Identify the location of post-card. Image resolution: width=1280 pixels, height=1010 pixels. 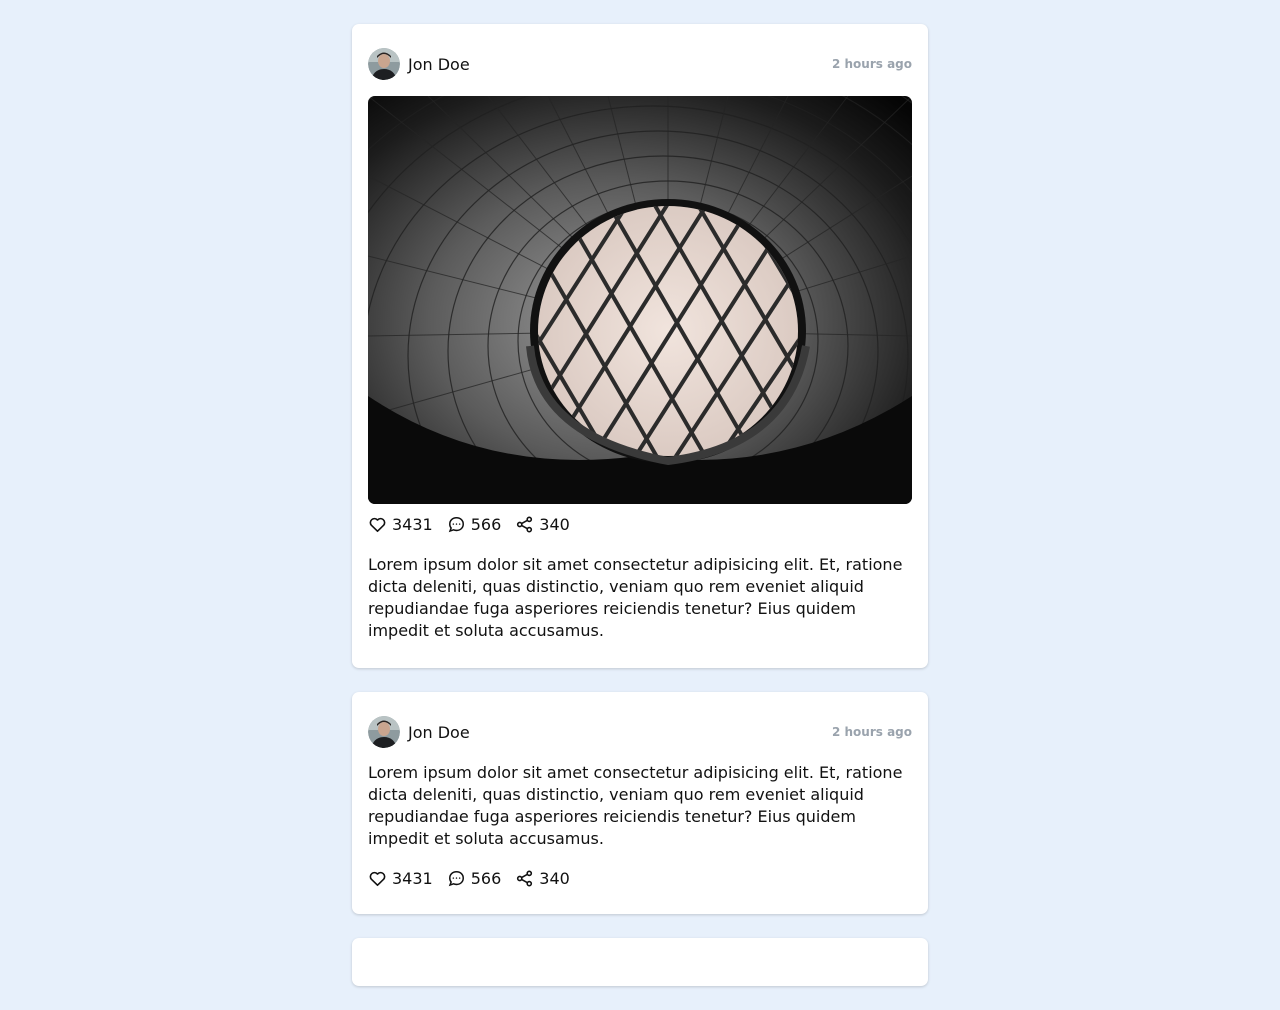
(640, 962).